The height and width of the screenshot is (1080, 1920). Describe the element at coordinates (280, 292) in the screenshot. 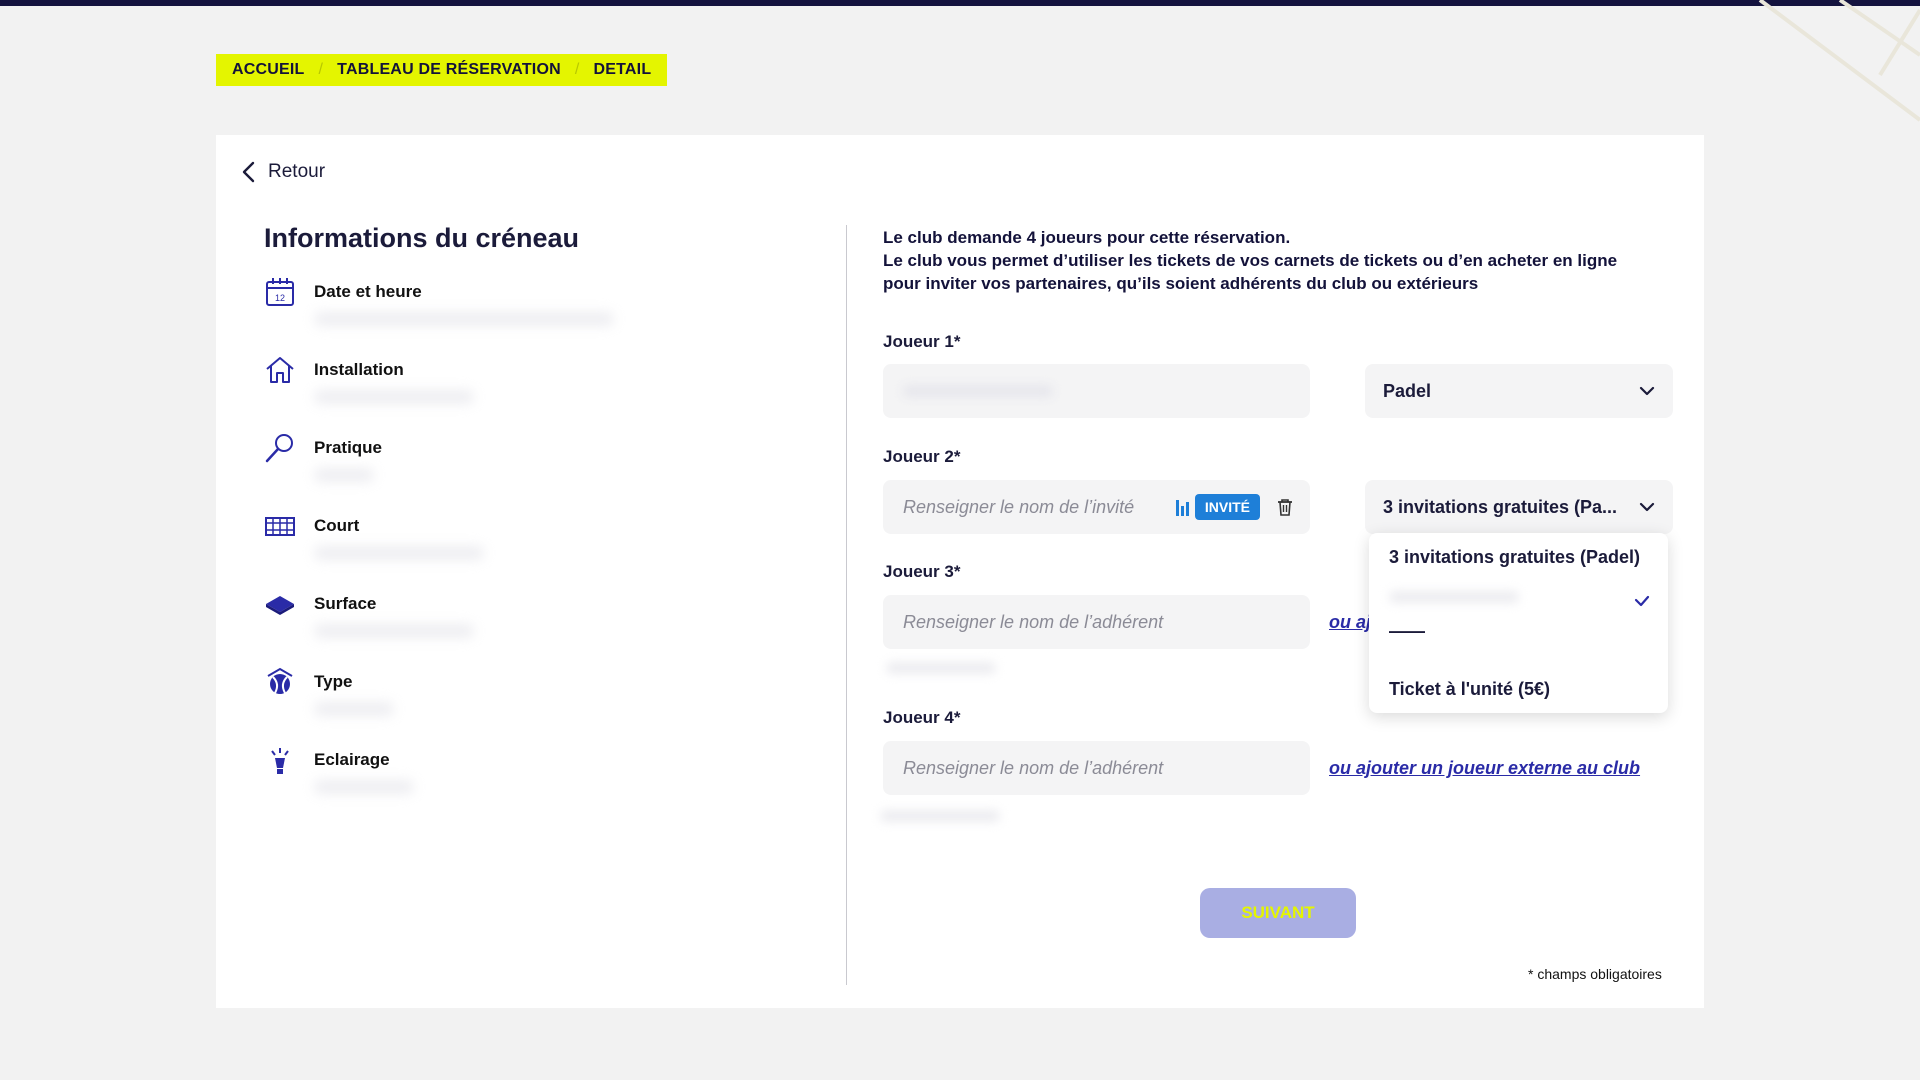

I see `calendar-icon: 12` at that location.